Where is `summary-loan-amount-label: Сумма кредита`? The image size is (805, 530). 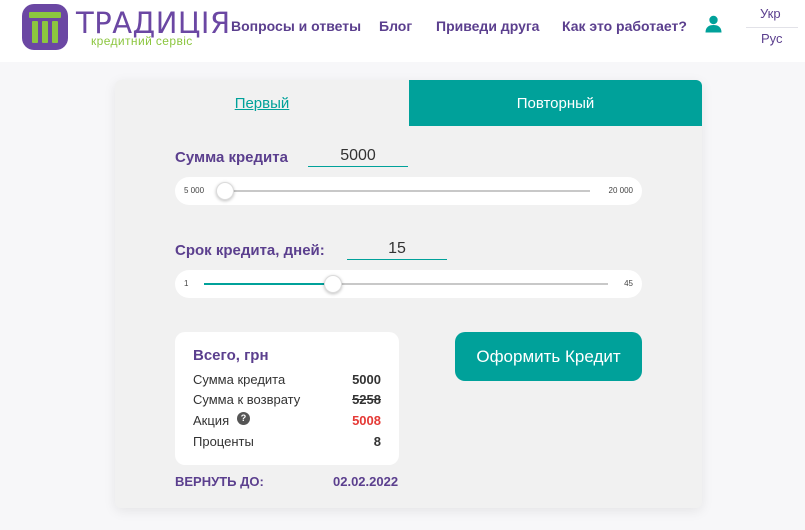
summary-loan-amount-label: Сумма кредита is located at coordinates (239, 379).